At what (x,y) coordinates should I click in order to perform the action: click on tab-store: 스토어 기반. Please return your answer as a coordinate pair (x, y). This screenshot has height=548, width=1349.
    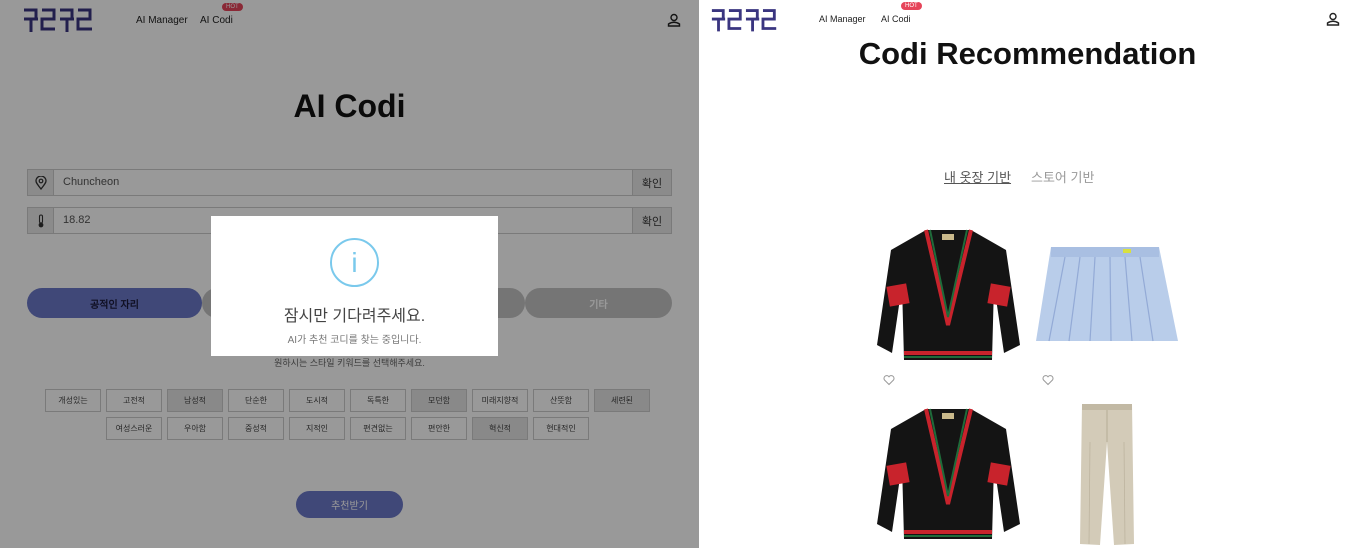
    Looking at the image, I should click on (1062, 176).